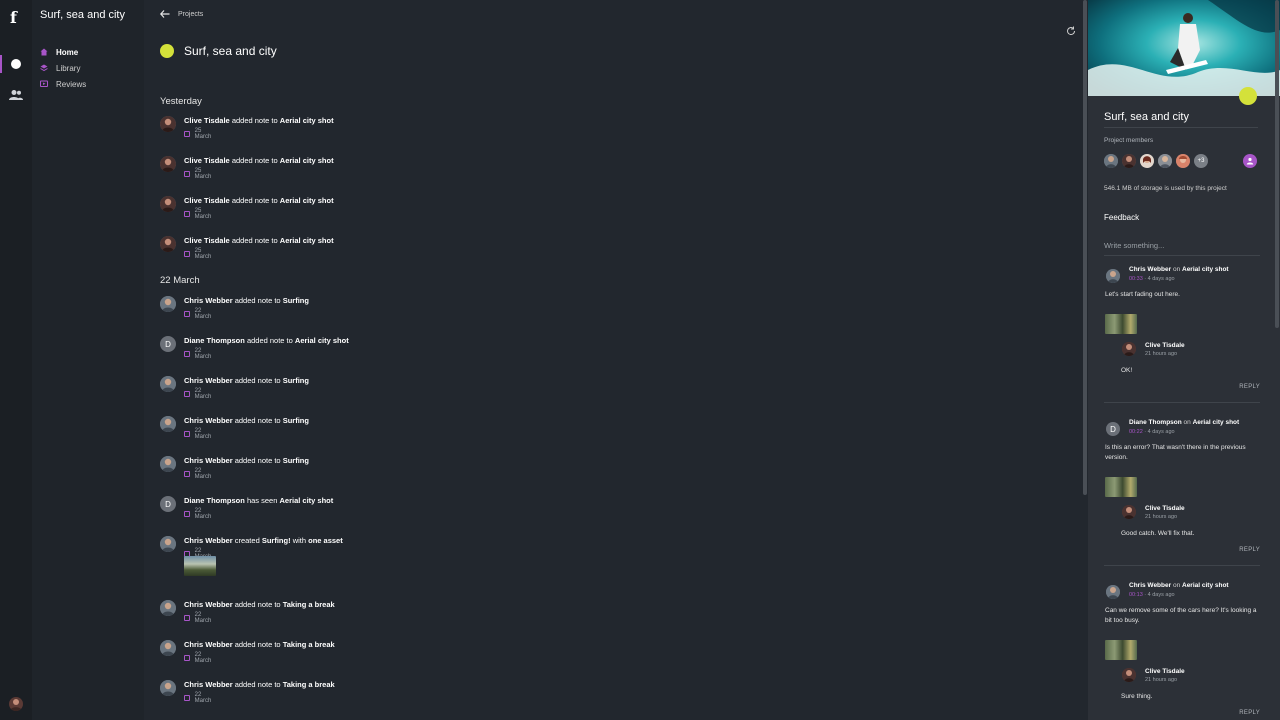 The height and width of the screenshot is (720, 1280). I want to click on app-logo: f, so click(13, 17).